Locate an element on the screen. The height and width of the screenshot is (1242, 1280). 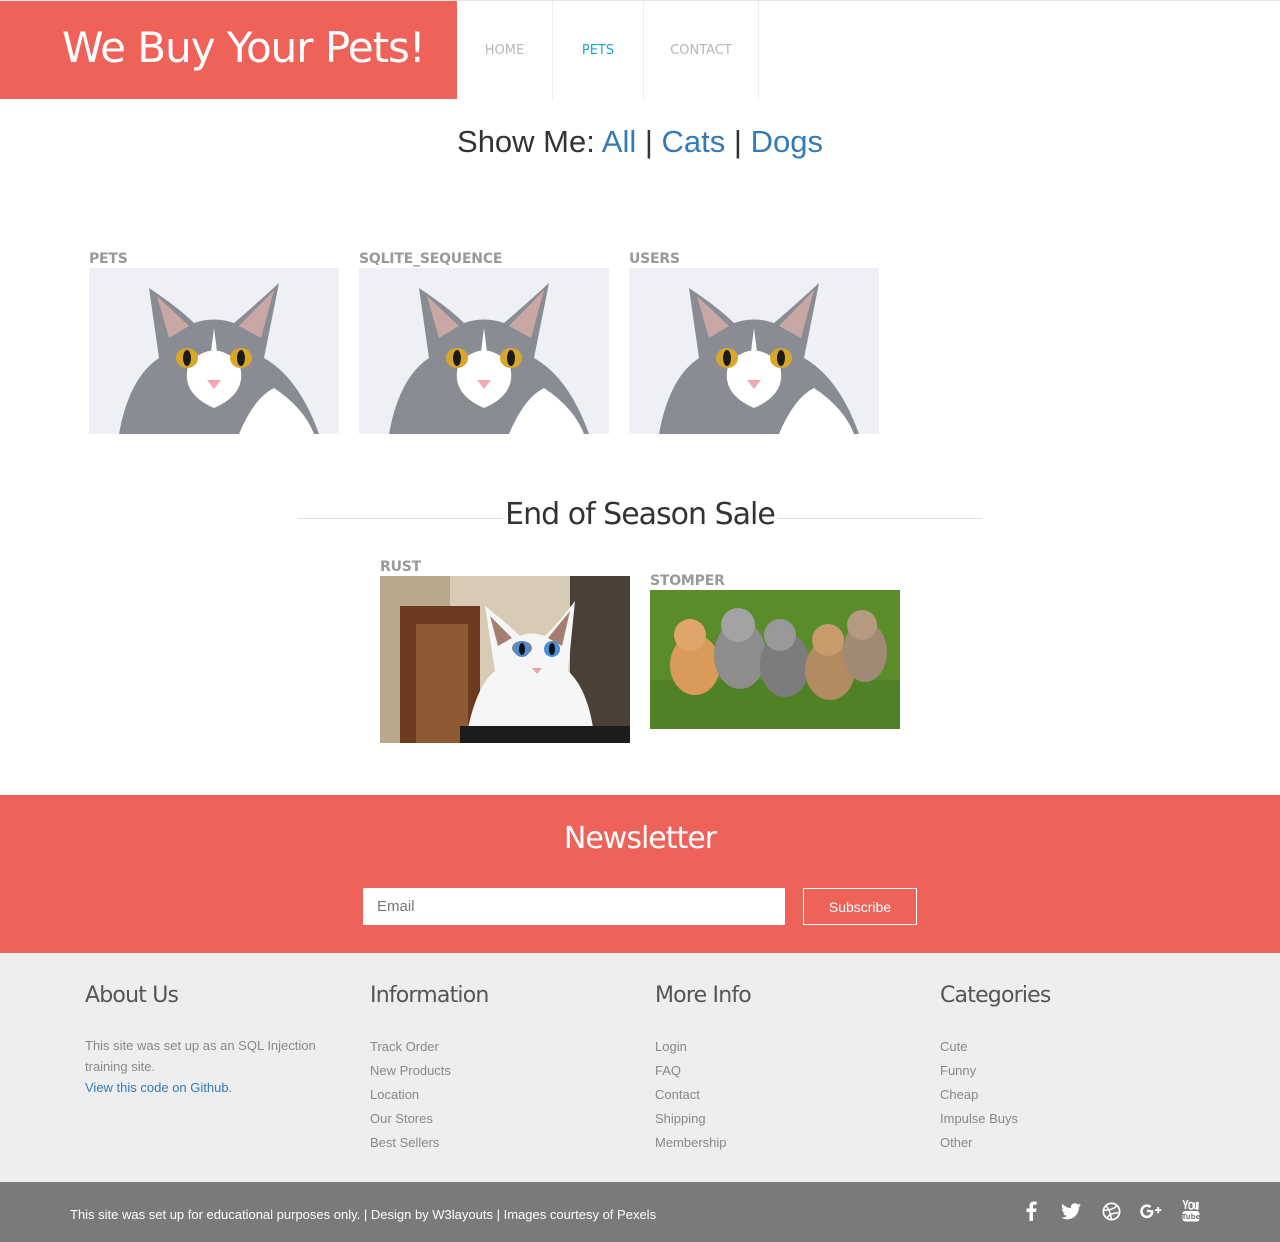
subscribe-button: Subscribe is located at coordinates (860, 906).